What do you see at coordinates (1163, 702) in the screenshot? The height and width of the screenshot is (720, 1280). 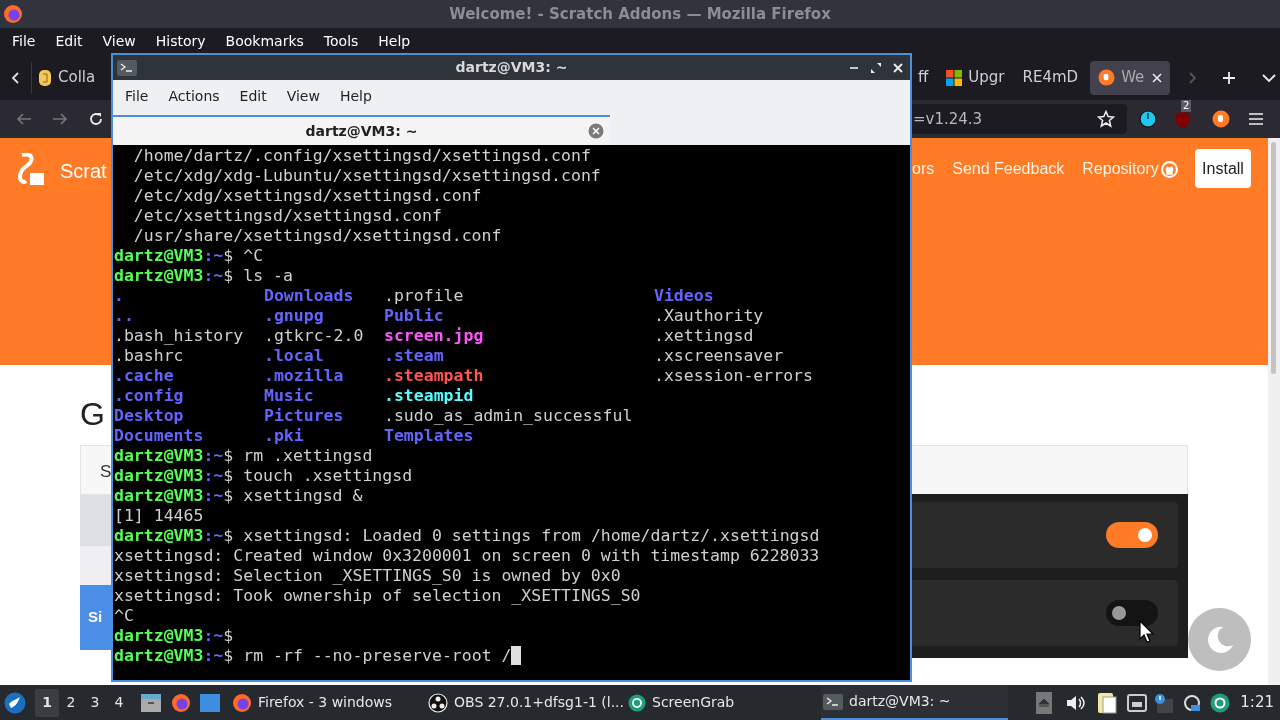 I see `notification-icon` at bounding box center [1163, 702].